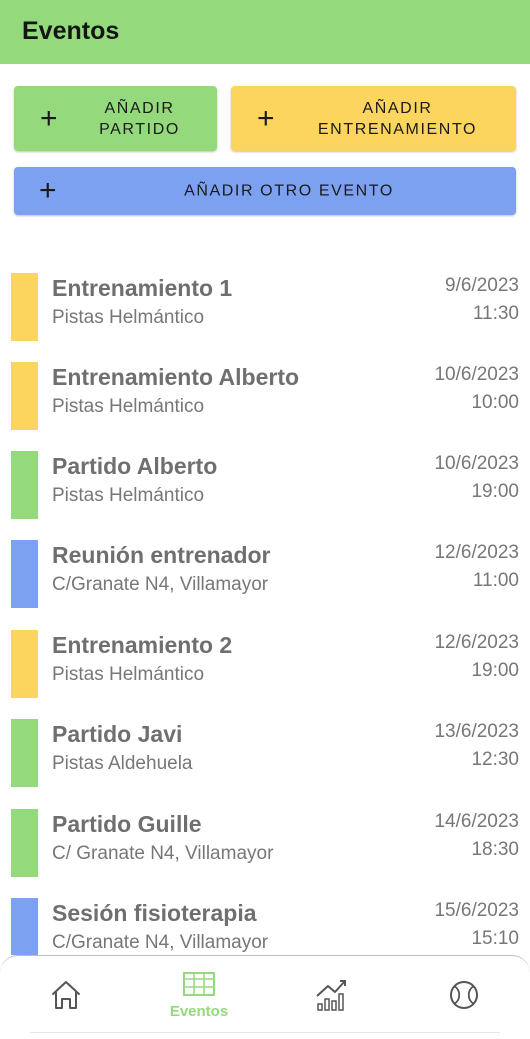 The height and width of the screenshot is (1039, 530). Describe the element at coordinates (265, 997) in the screenshot. I see `bottom-navigation: Eventos` at that location.